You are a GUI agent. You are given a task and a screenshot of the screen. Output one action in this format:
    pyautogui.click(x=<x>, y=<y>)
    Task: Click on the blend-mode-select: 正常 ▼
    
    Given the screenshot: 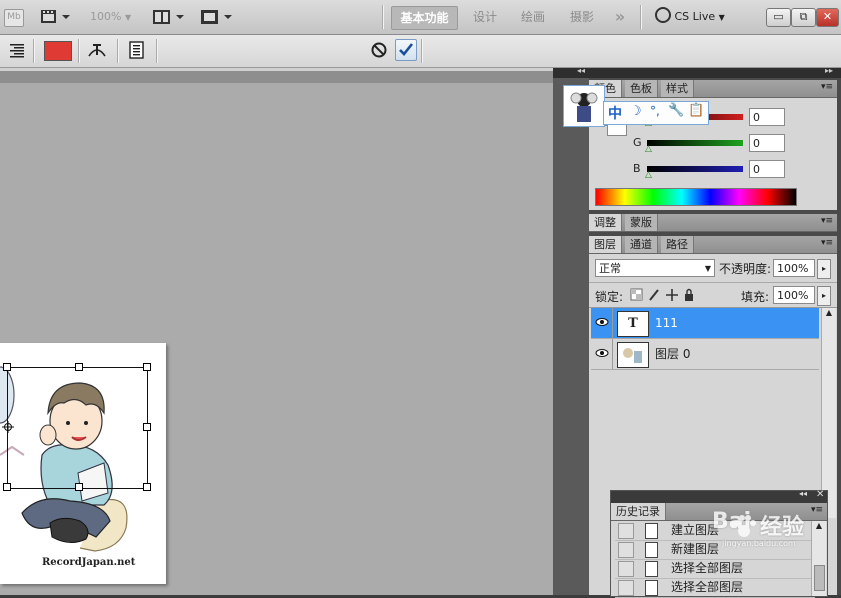 What is the action you would take?
    pyautogui.click(x=655, y=268)
    